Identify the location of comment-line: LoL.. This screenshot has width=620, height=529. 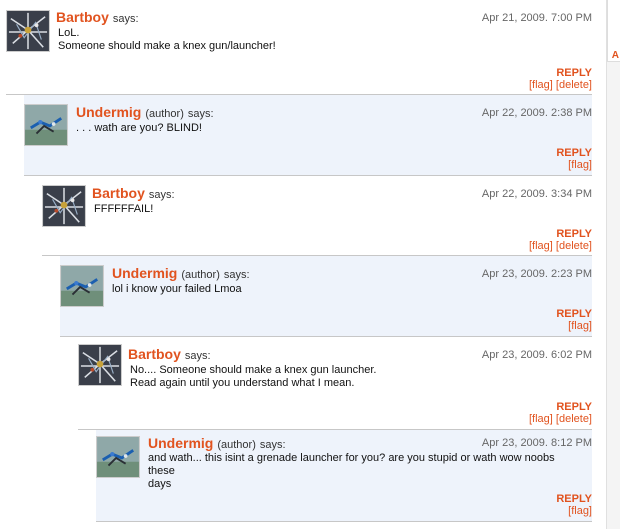
(69, 33).